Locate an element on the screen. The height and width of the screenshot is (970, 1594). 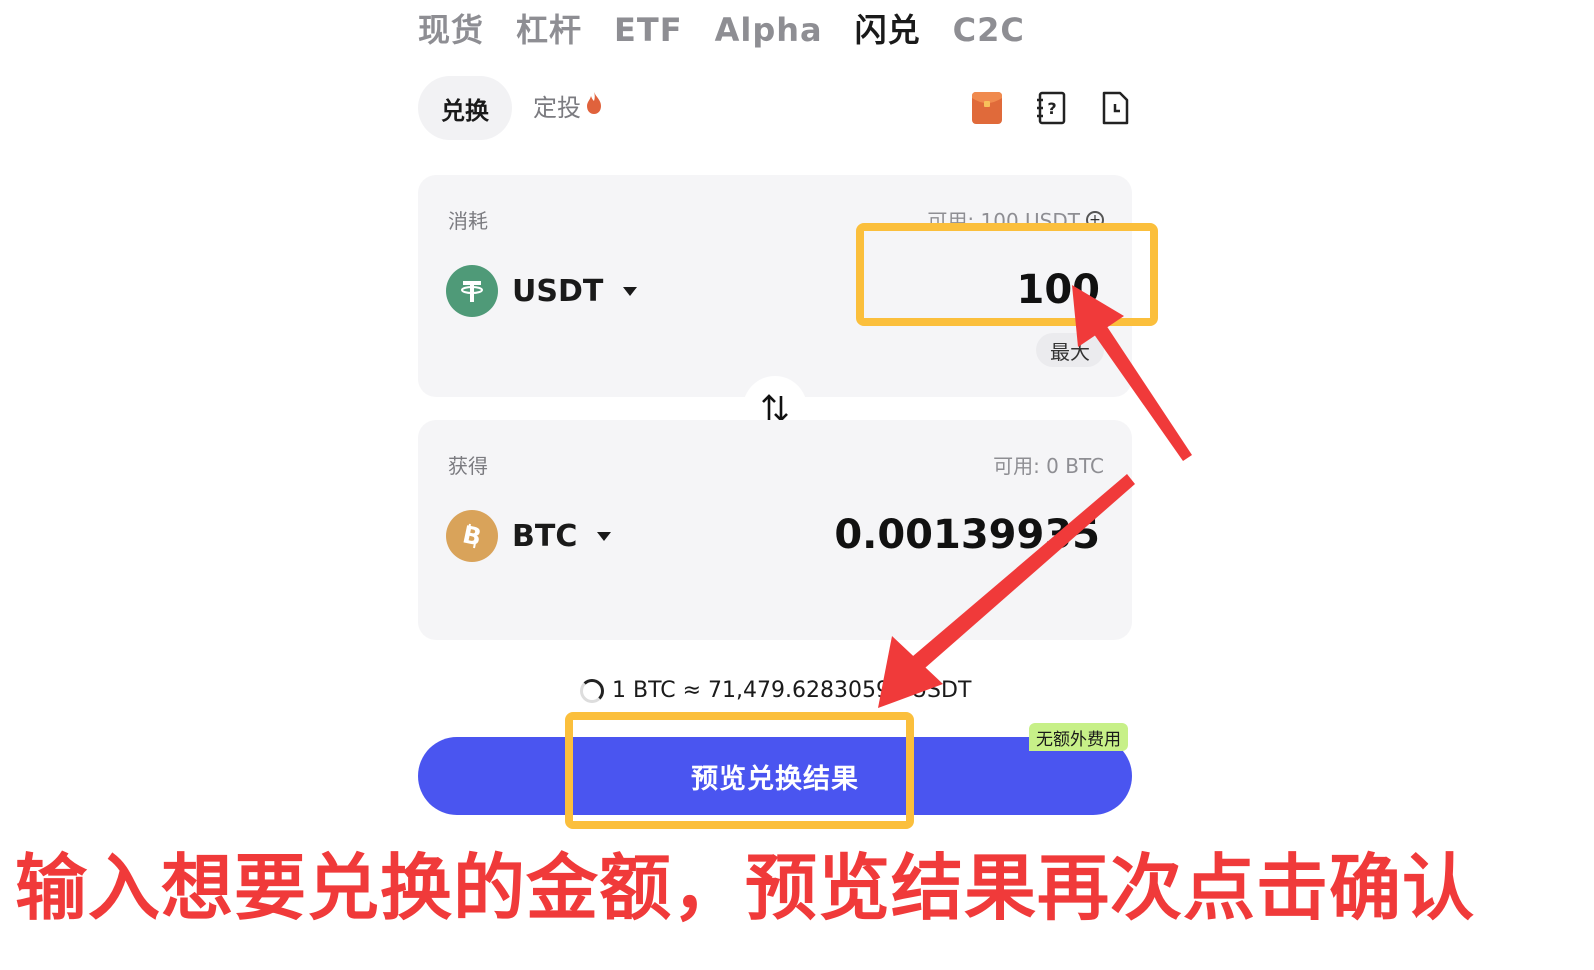
spend-amount-input is located at coordinates (950, 290).